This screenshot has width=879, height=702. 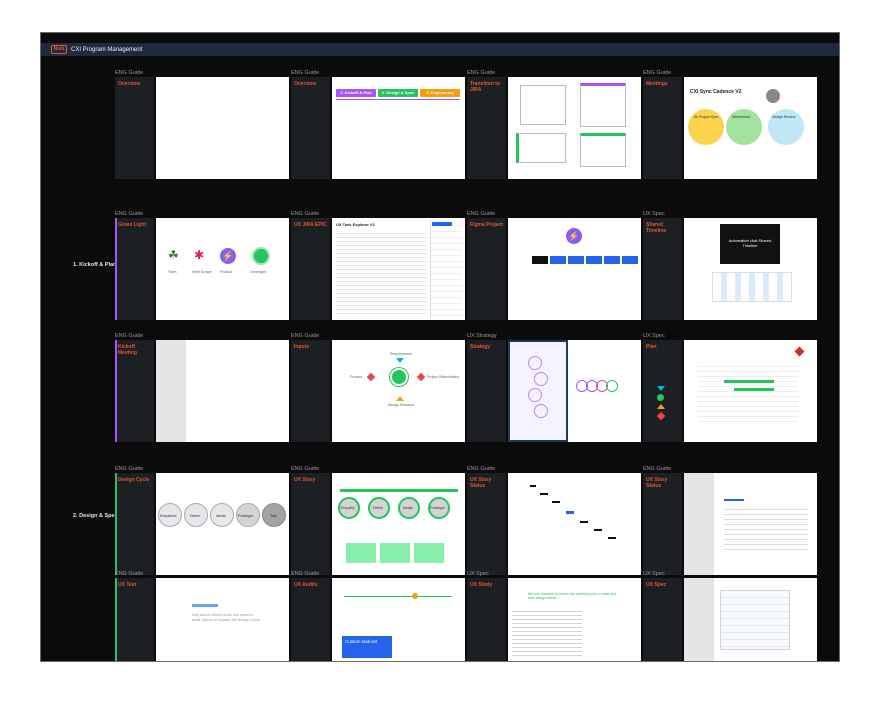 What do you see at coordinates (612, 260) in the screenshot?
I see `flow-box` at bounding box center [612, 260].